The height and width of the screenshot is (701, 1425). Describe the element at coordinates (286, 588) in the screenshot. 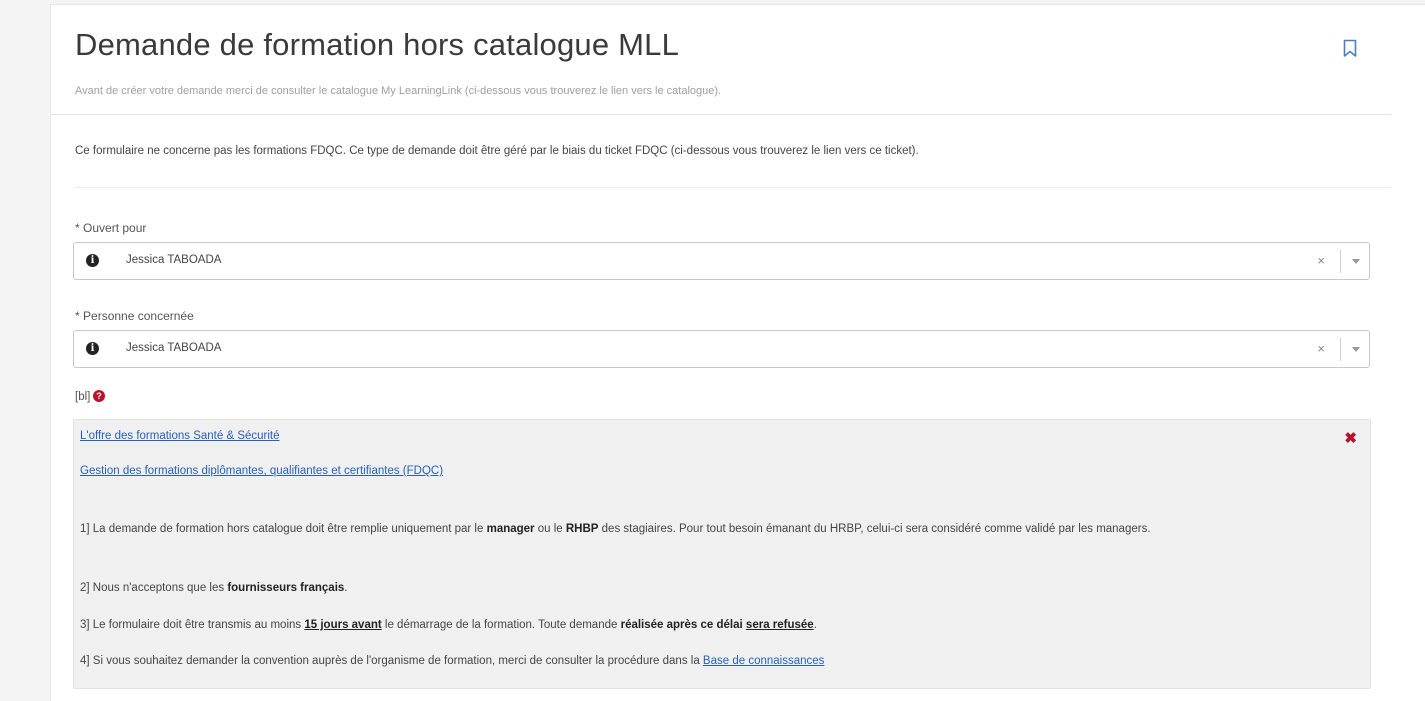

I see `rule-2-bold: fournisseurs français` at that location.